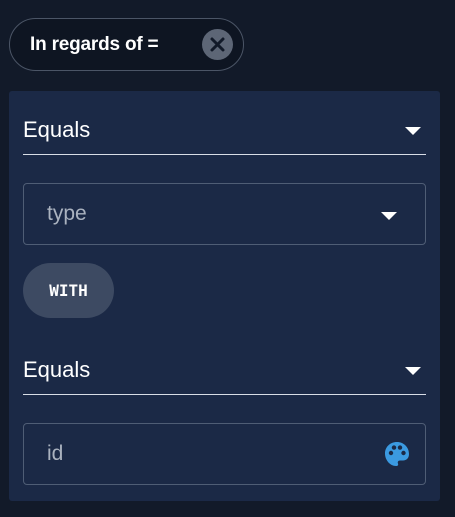 This screenshot has width=455, height=517. What do you see at coordinates (94, 44) in the screenshot?
I see `filter-chip-label: In regards of =` at bounding box center [94, 44].